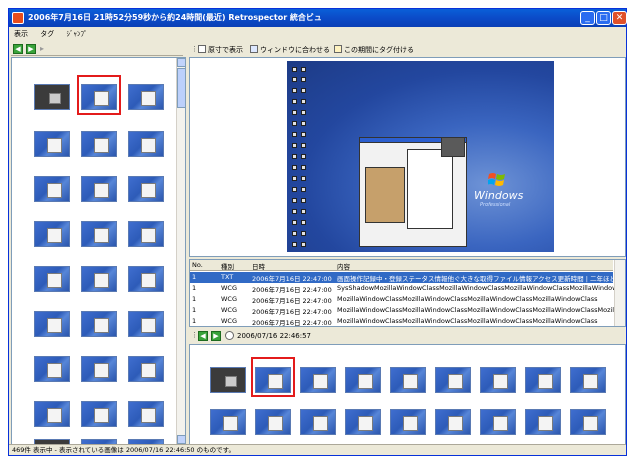 The height and width of the screenshot is (460, 635). I want to click on cell-no: 1, so click(194, 288).